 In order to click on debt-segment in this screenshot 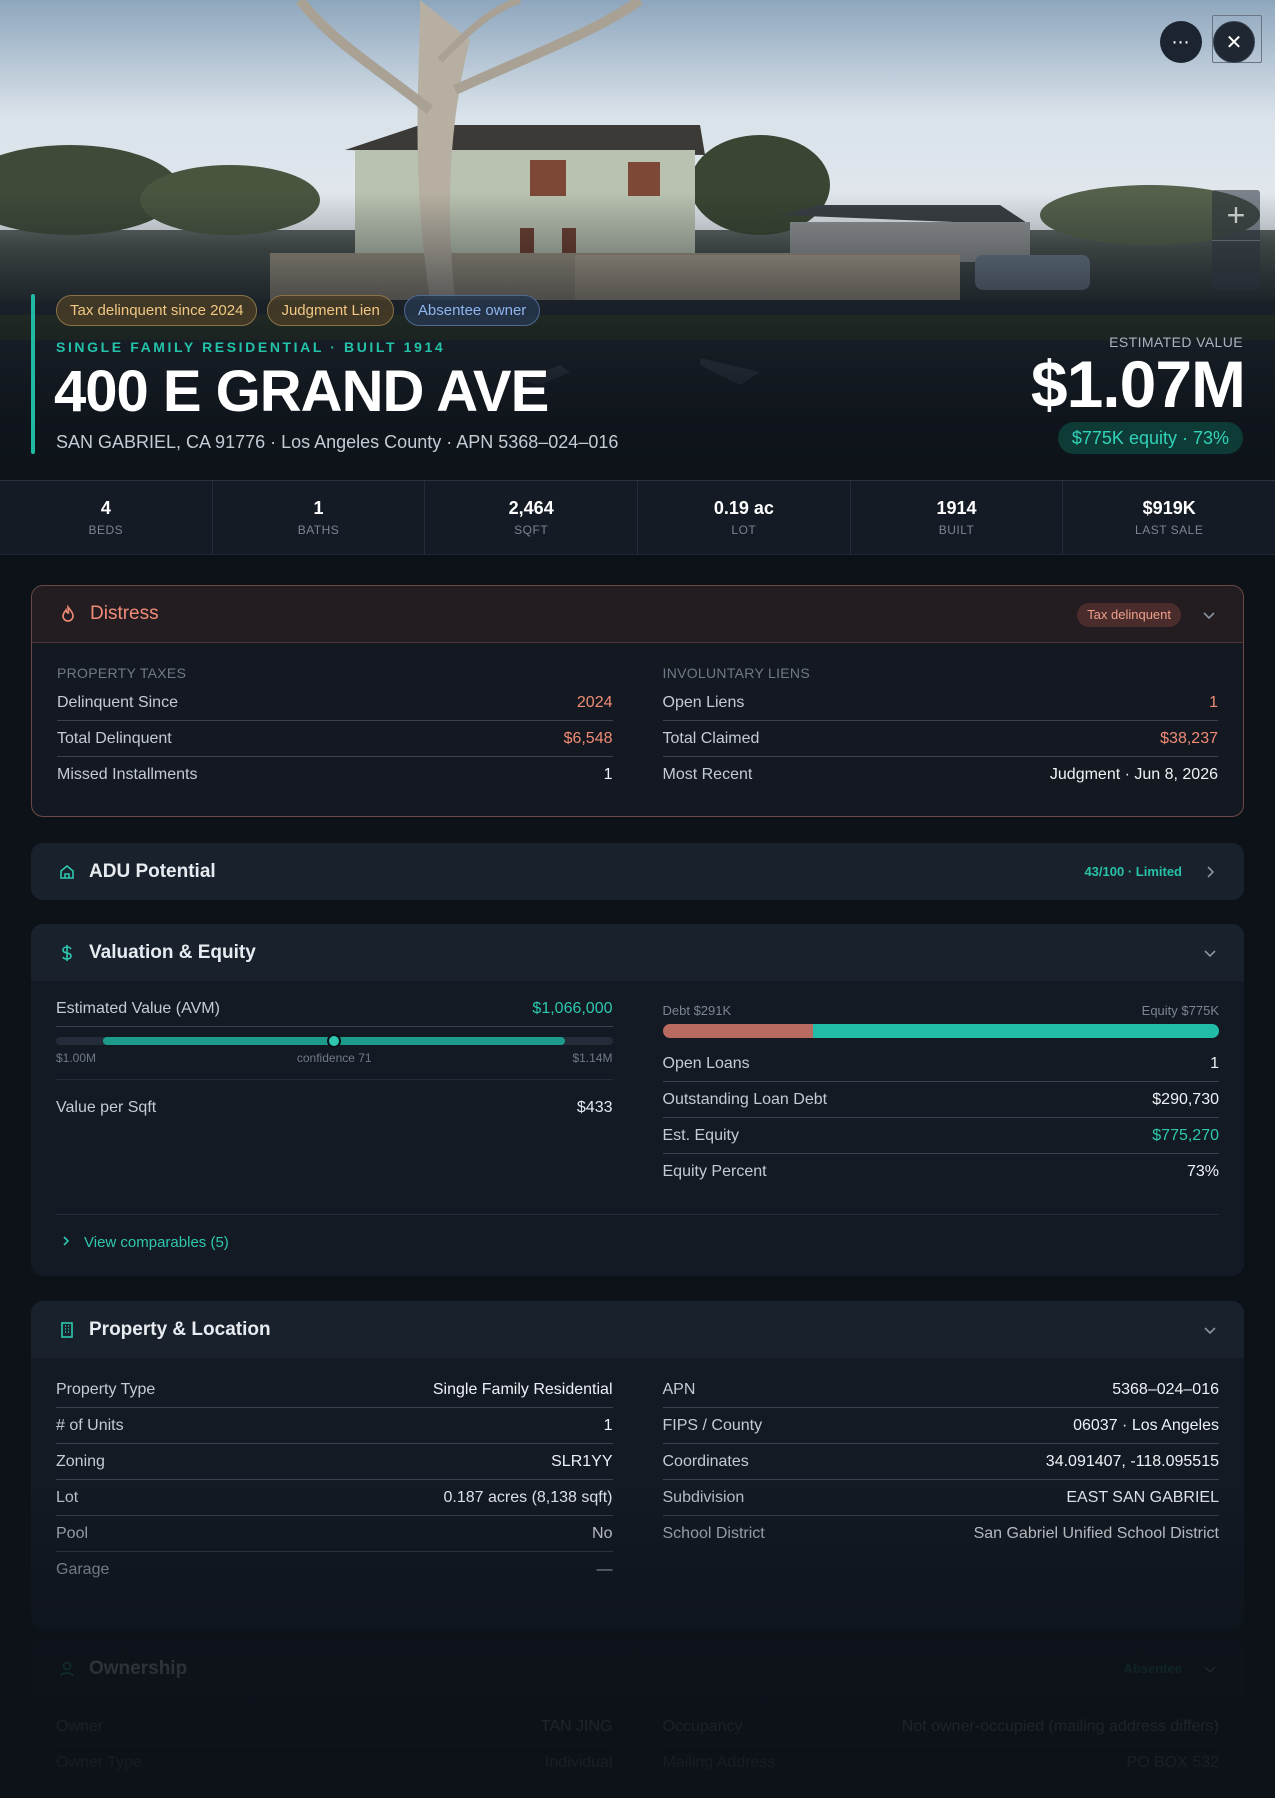, I will do `click(737, 1031)`.